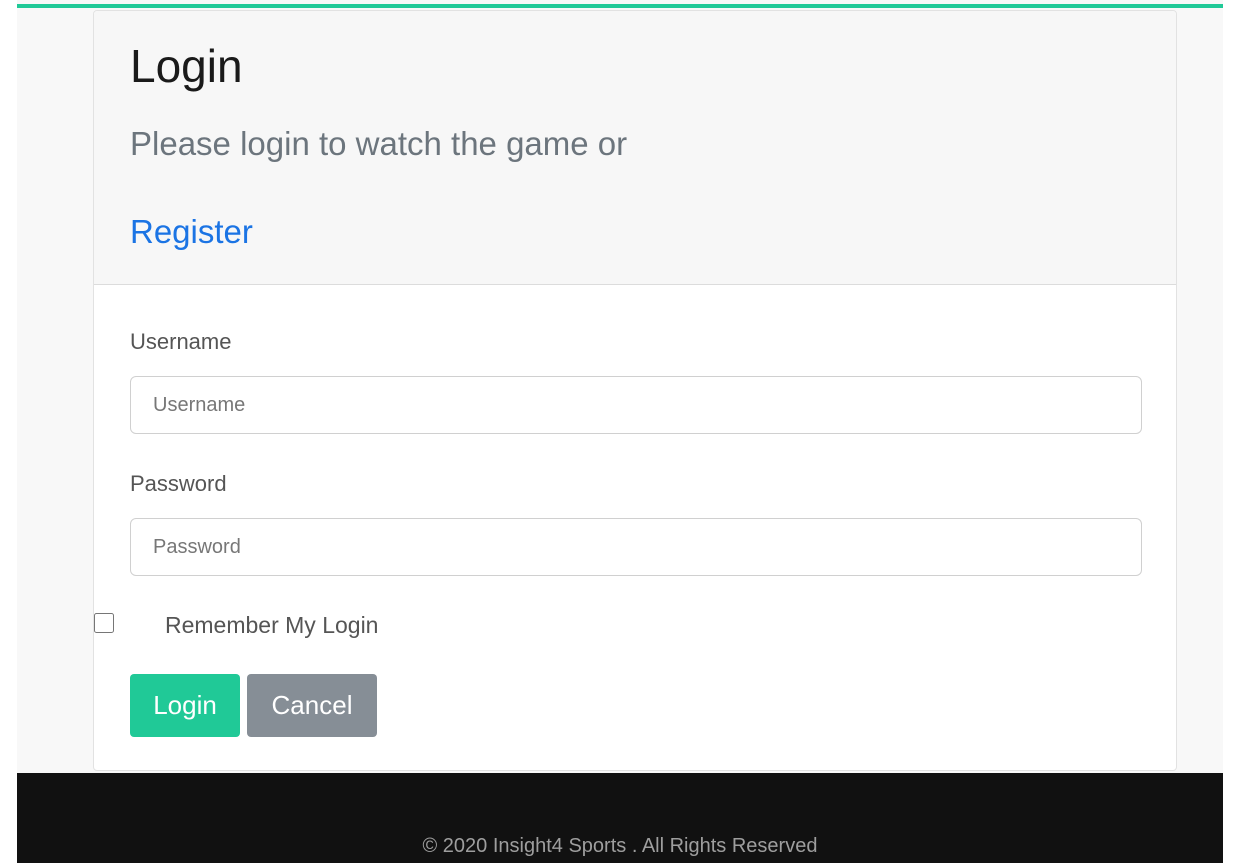 Image resolution: width=1233 pixels, height=863 pixels. I want to click on username-label: Username, so click(181, 341).